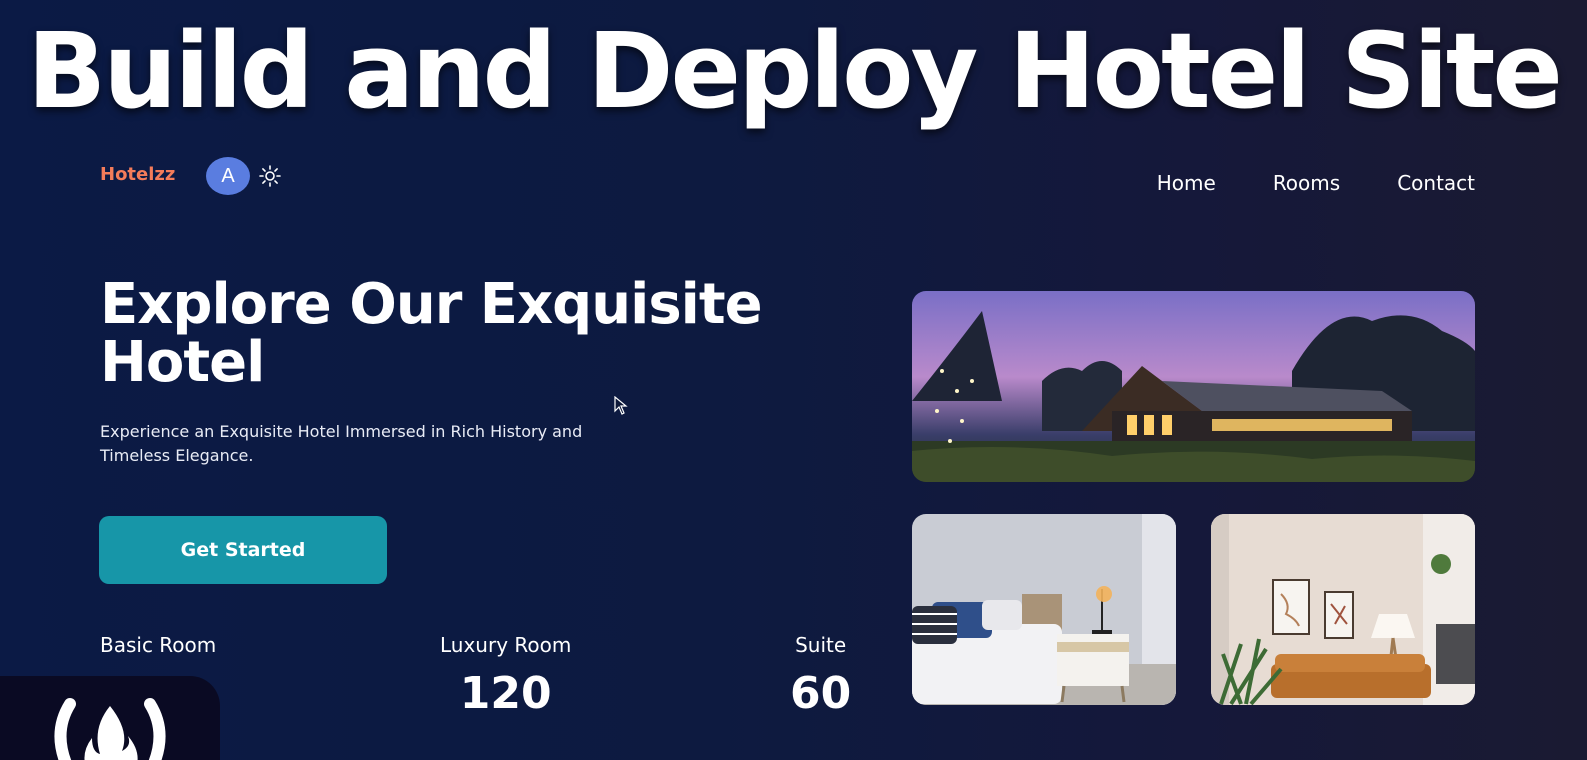 The image size is (1587, 760). Describe the element at coordinates (1436, 183) in the screenshot. I see `nav-contact: Contact` at that location.